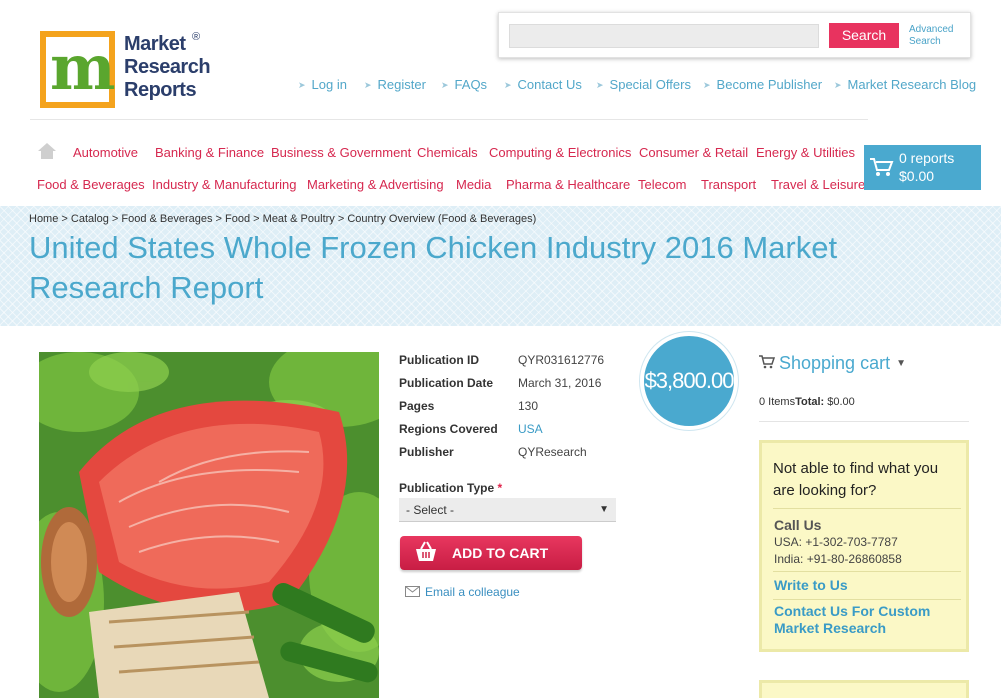 This screenshot has width=1001, height=698. What do you see at coordinates (528, 406) in the screenshot?
I see `pages-count: 130` at bounding box center [528, 406].